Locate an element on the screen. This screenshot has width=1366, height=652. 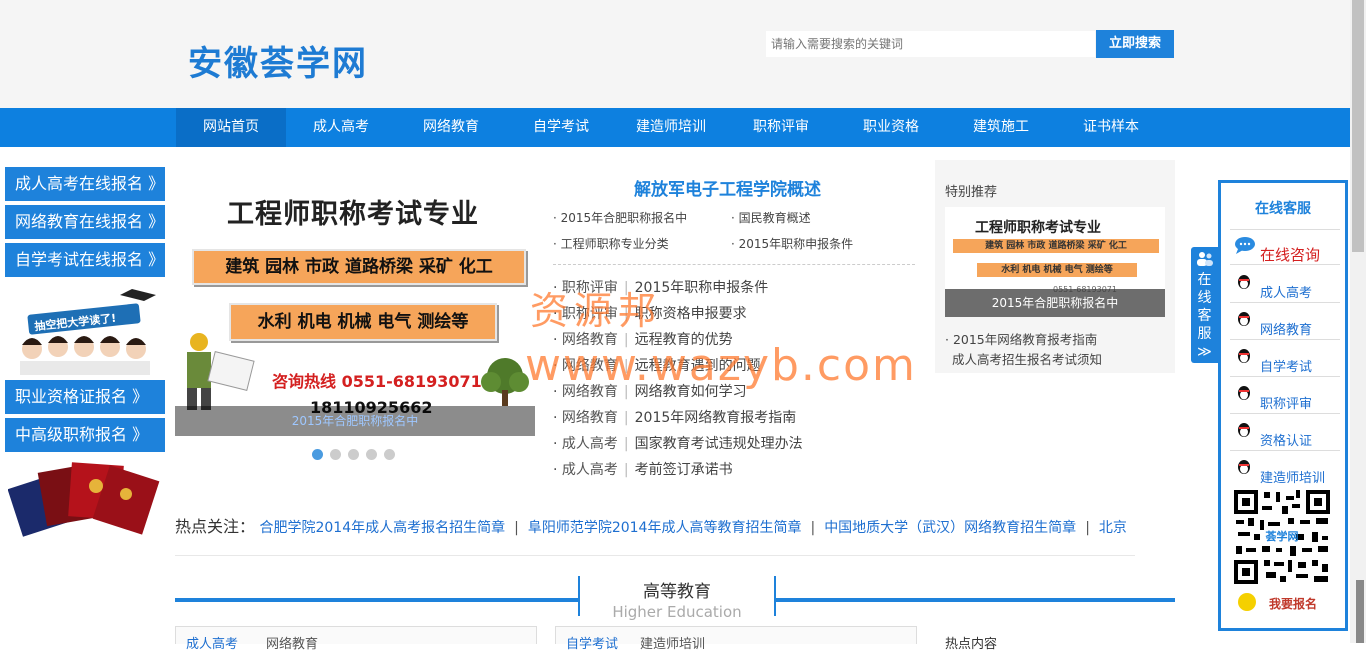
qr-code: 荟学网 is located at coordinates (1282, 537).